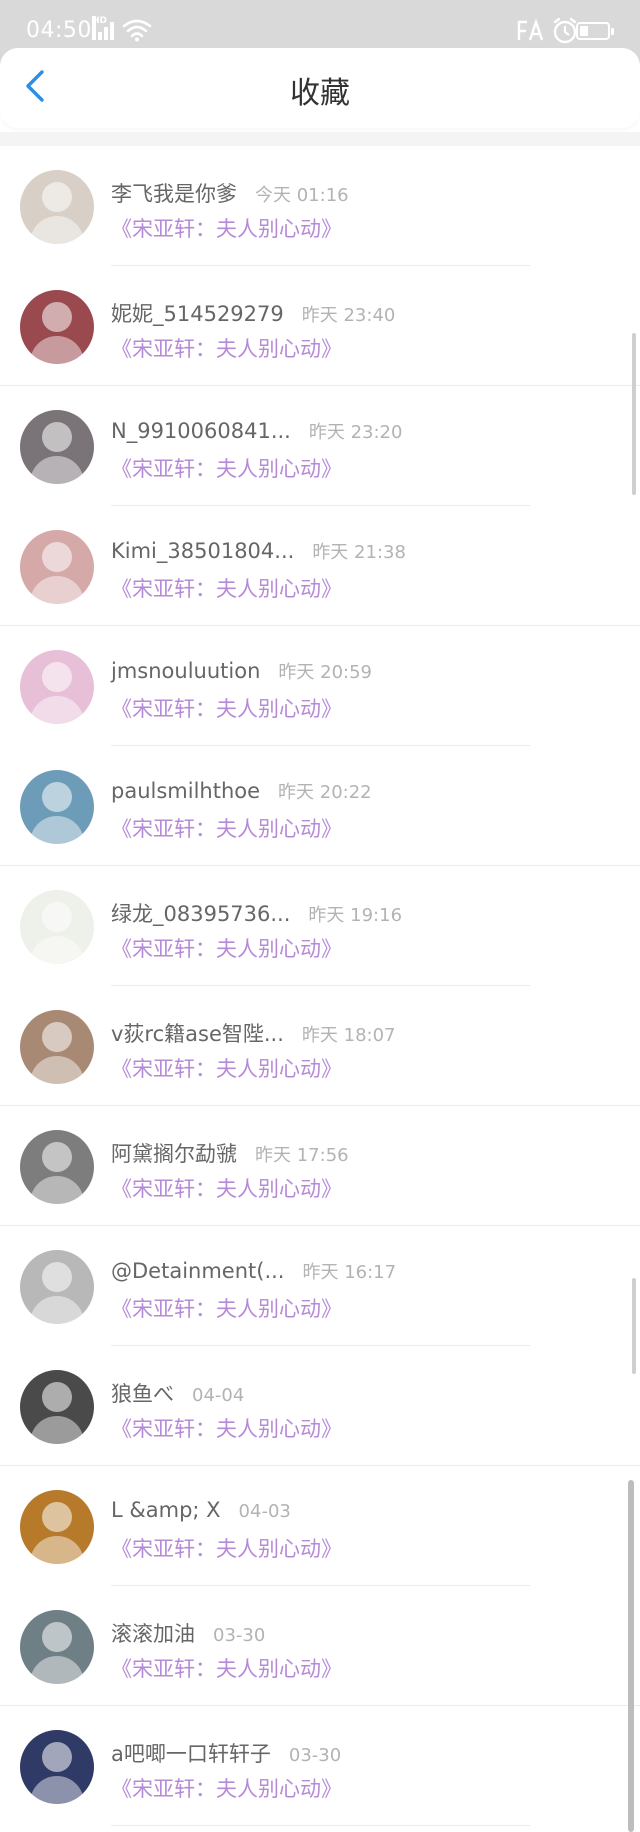 This screenshot has width=640, height=1832. I want to click on favorite-time: 04-04, so click(218, 1395).